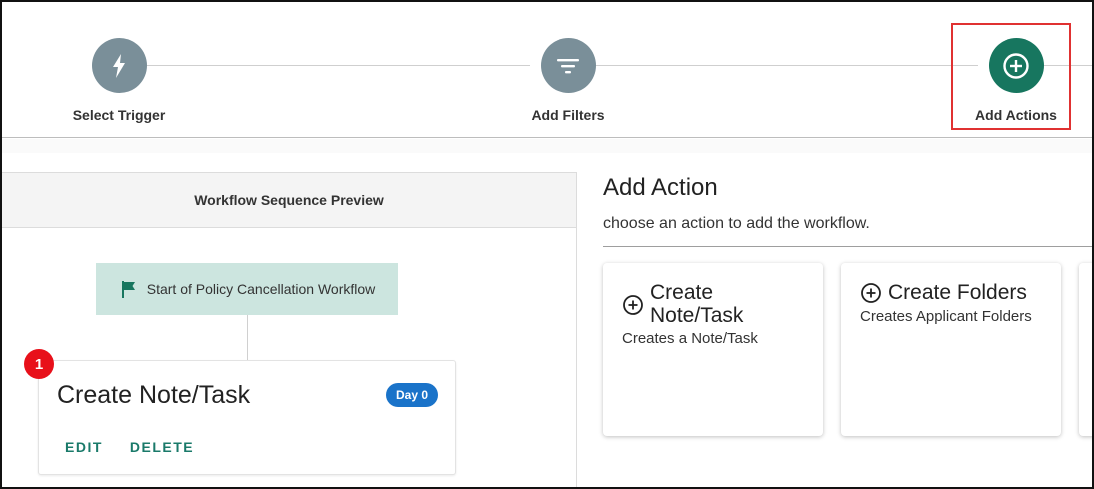 This screenshot has height=489, width=1094. I want to click on action-card-actions: EDIT DELETE, so click(129, 447).